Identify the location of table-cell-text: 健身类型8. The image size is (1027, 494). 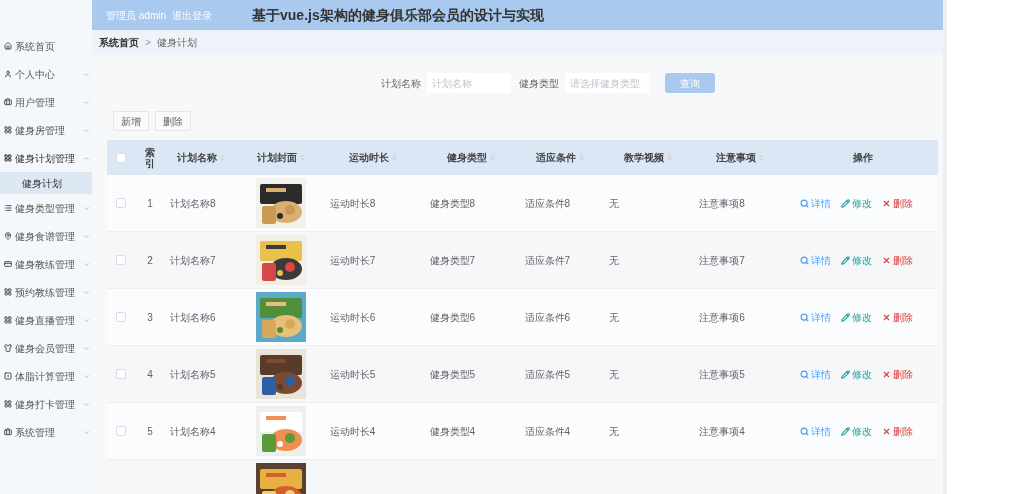
(452, 203).